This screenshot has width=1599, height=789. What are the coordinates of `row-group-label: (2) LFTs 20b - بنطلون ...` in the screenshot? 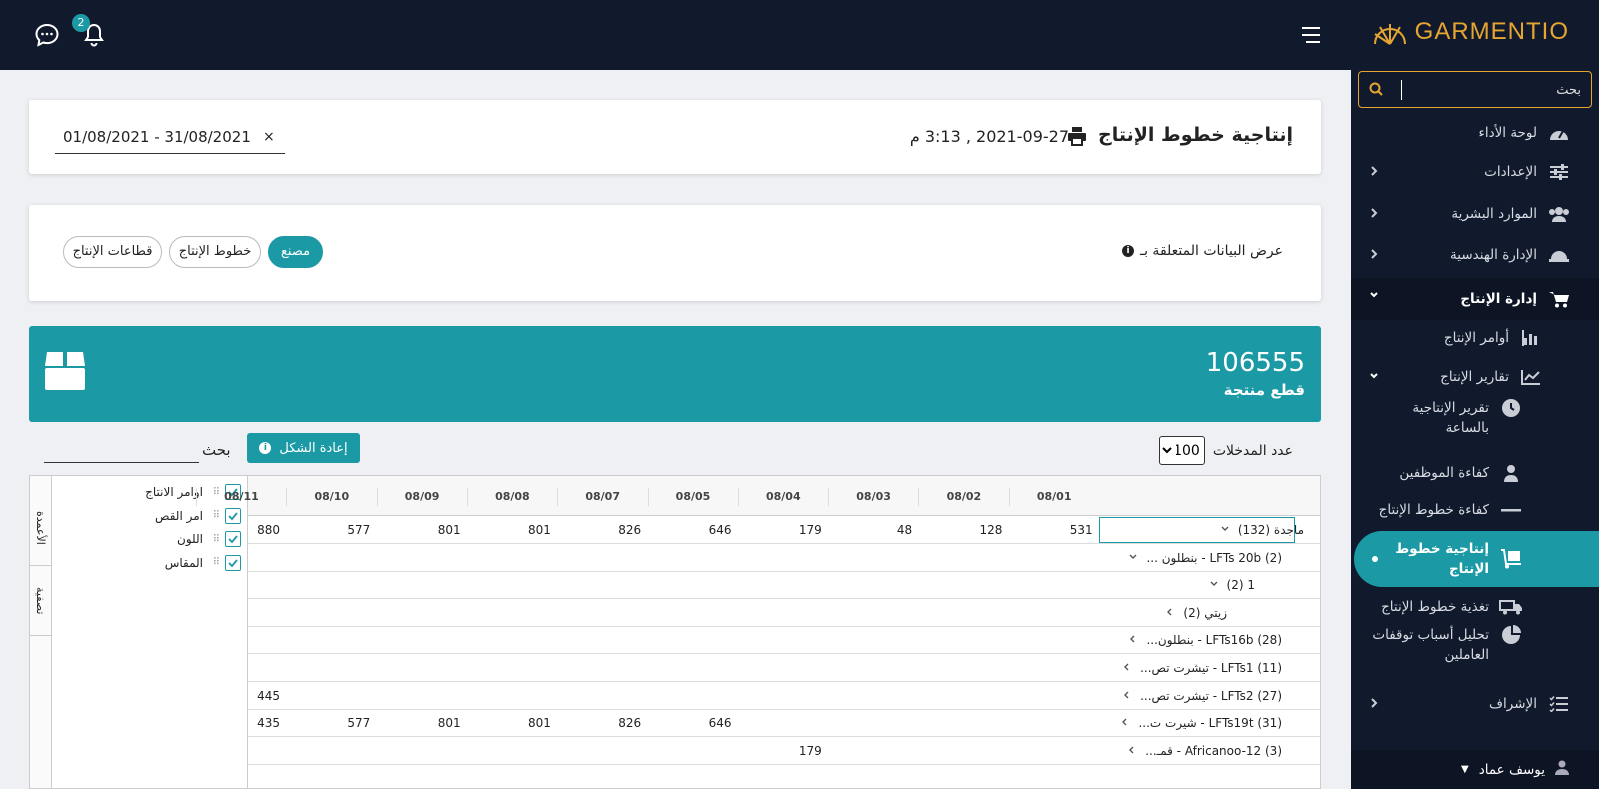 It's located at (1205, 558).